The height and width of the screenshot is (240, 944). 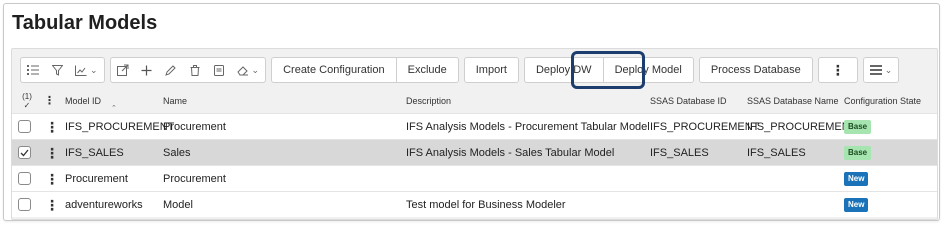 I want to click on cell-ssas-database-id: IFS_PROCUREMENT, so click(x=705, y=126).